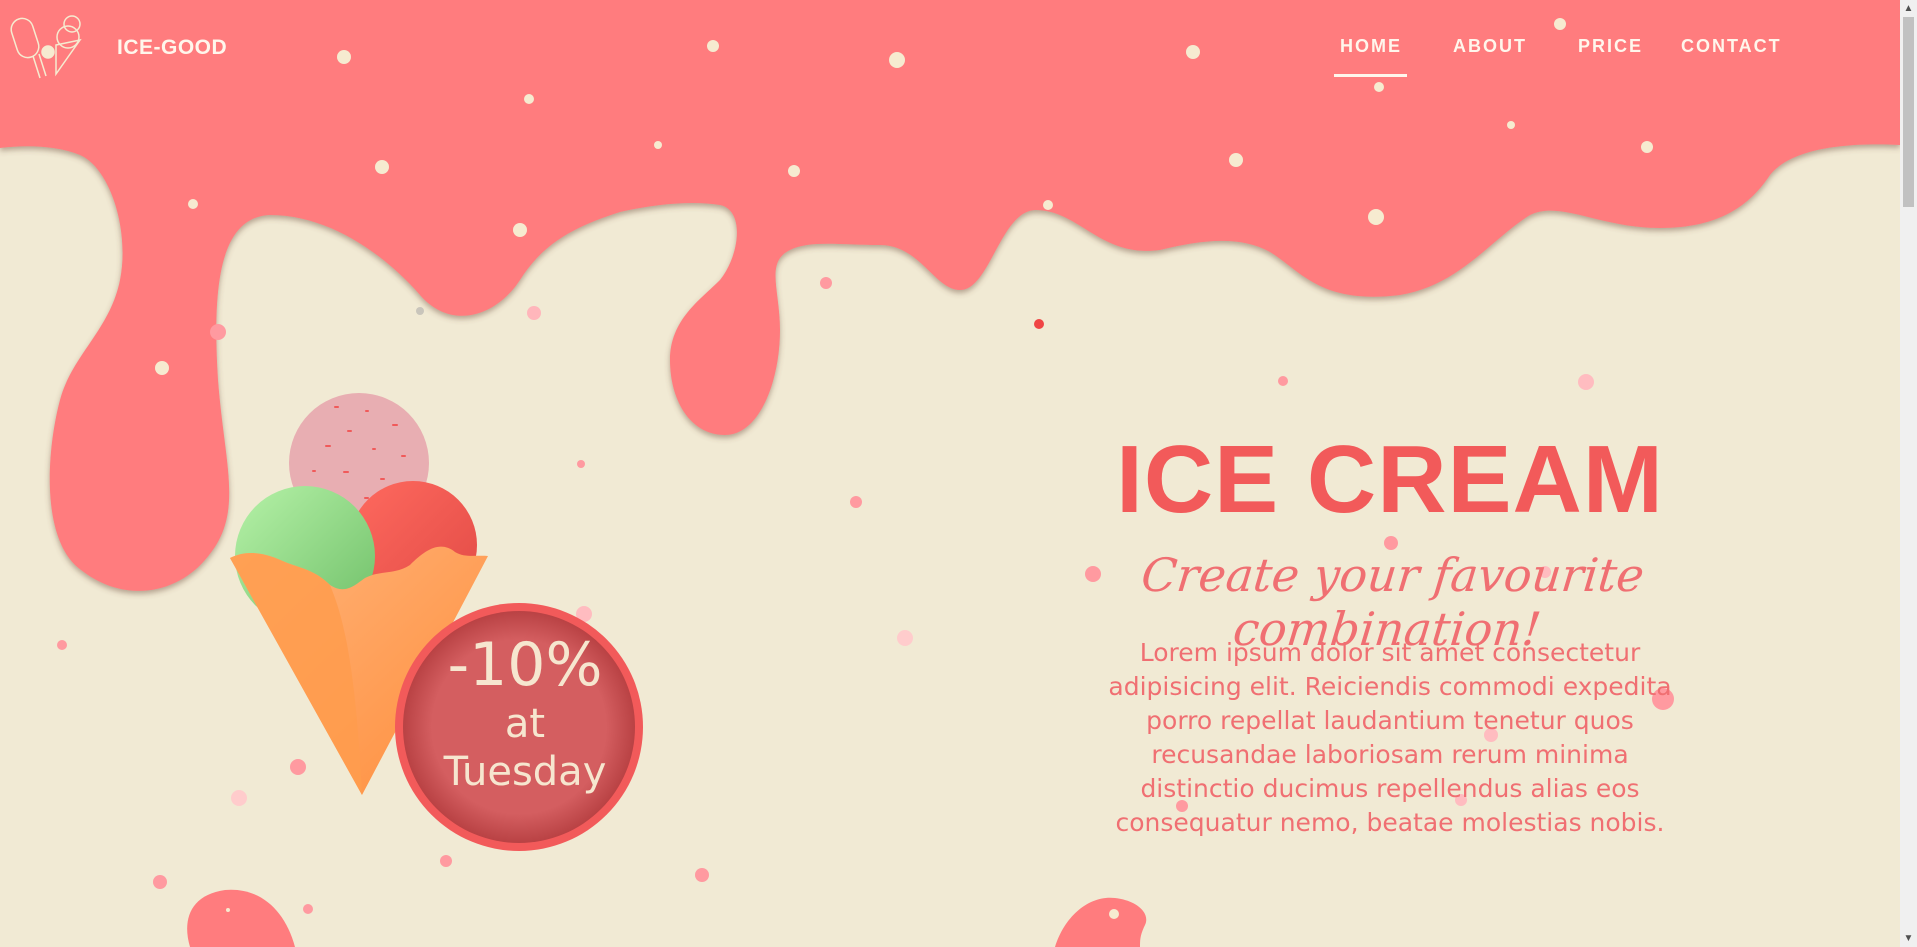 This screenshot has width=1917, height=947. Describe the element at coordinates (1390, 479) in the screenshot. I see `hero-title: ICE CREAM` at that location.